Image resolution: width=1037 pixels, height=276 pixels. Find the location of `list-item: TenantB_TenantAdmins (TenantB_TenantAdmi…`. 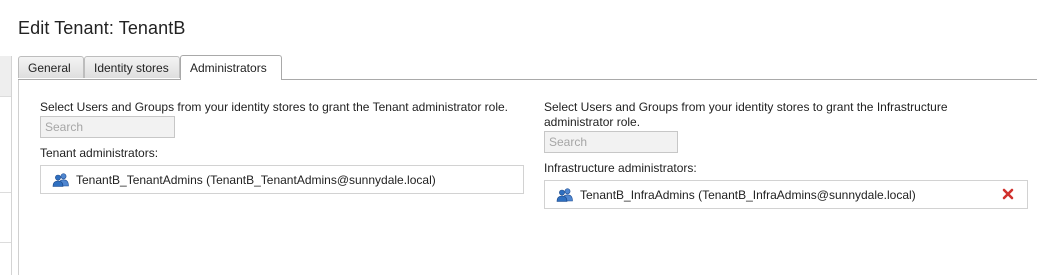

list-item: TenantB_TenantAdmins (TenantB_TenantAdmi… is located at coordinates (282, 180).